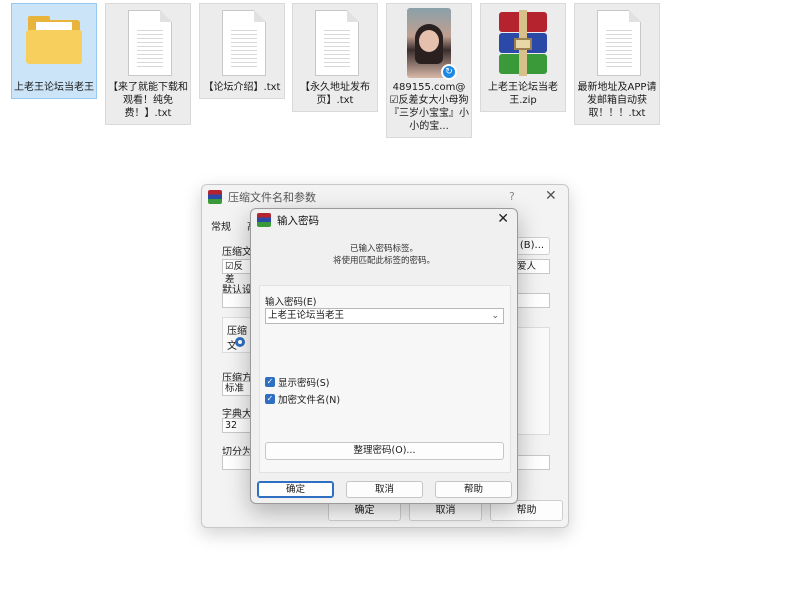  I want to click on split-field, so click(237, 462).